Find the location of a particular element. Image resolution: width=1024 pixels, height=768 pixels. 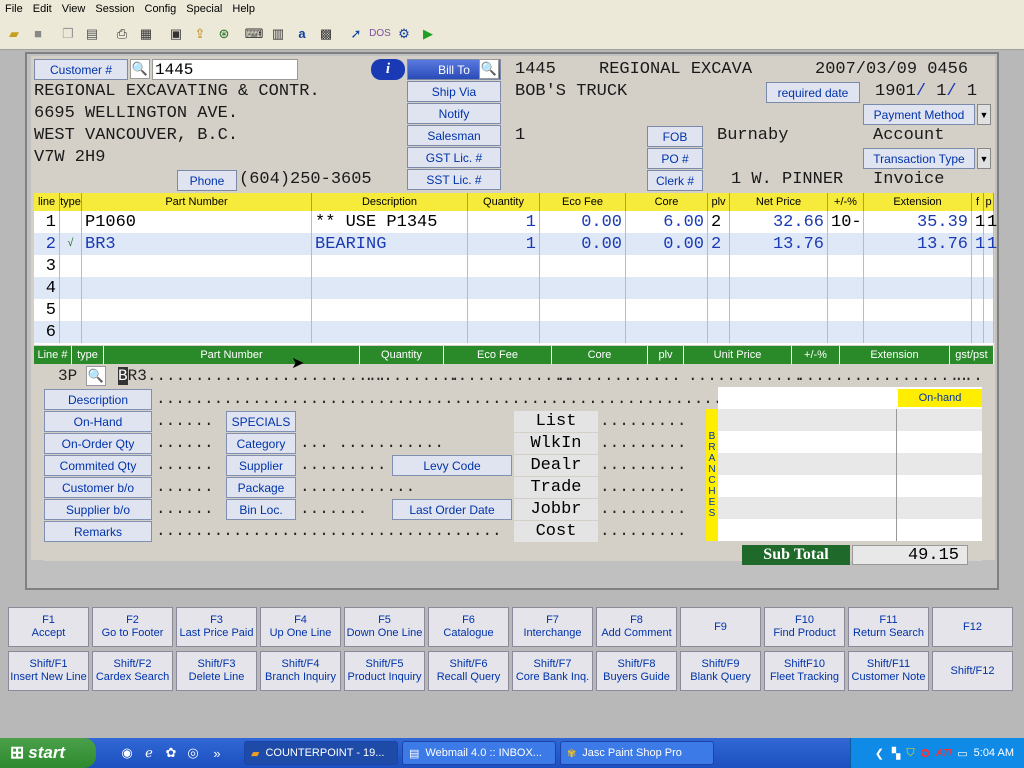

shift-f-key-5: Shift/F5 Product Inquiry is located at coordinates (384, 671).